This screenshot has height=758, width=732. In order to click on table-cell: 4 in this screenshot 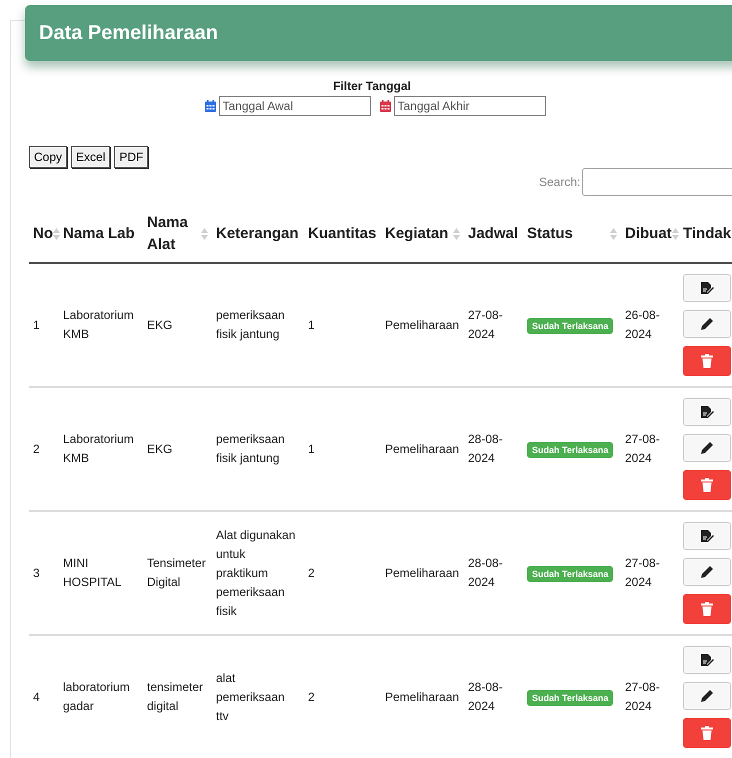, I will do `click(36, 697)`.